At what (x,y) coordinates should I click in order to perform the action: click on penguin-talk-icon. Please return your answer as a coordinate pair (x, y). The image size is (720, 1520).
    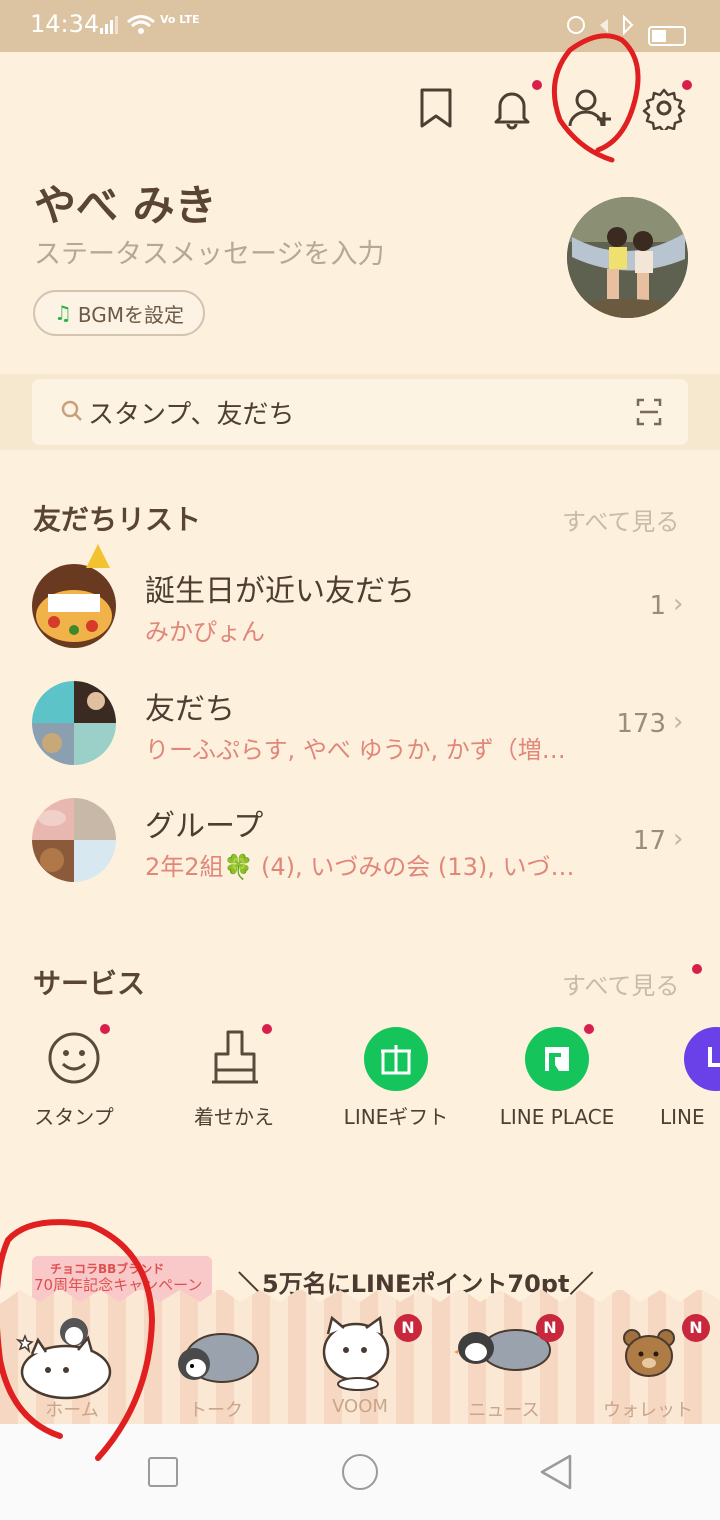
    Looking at the image, I should click on (217, 1357).